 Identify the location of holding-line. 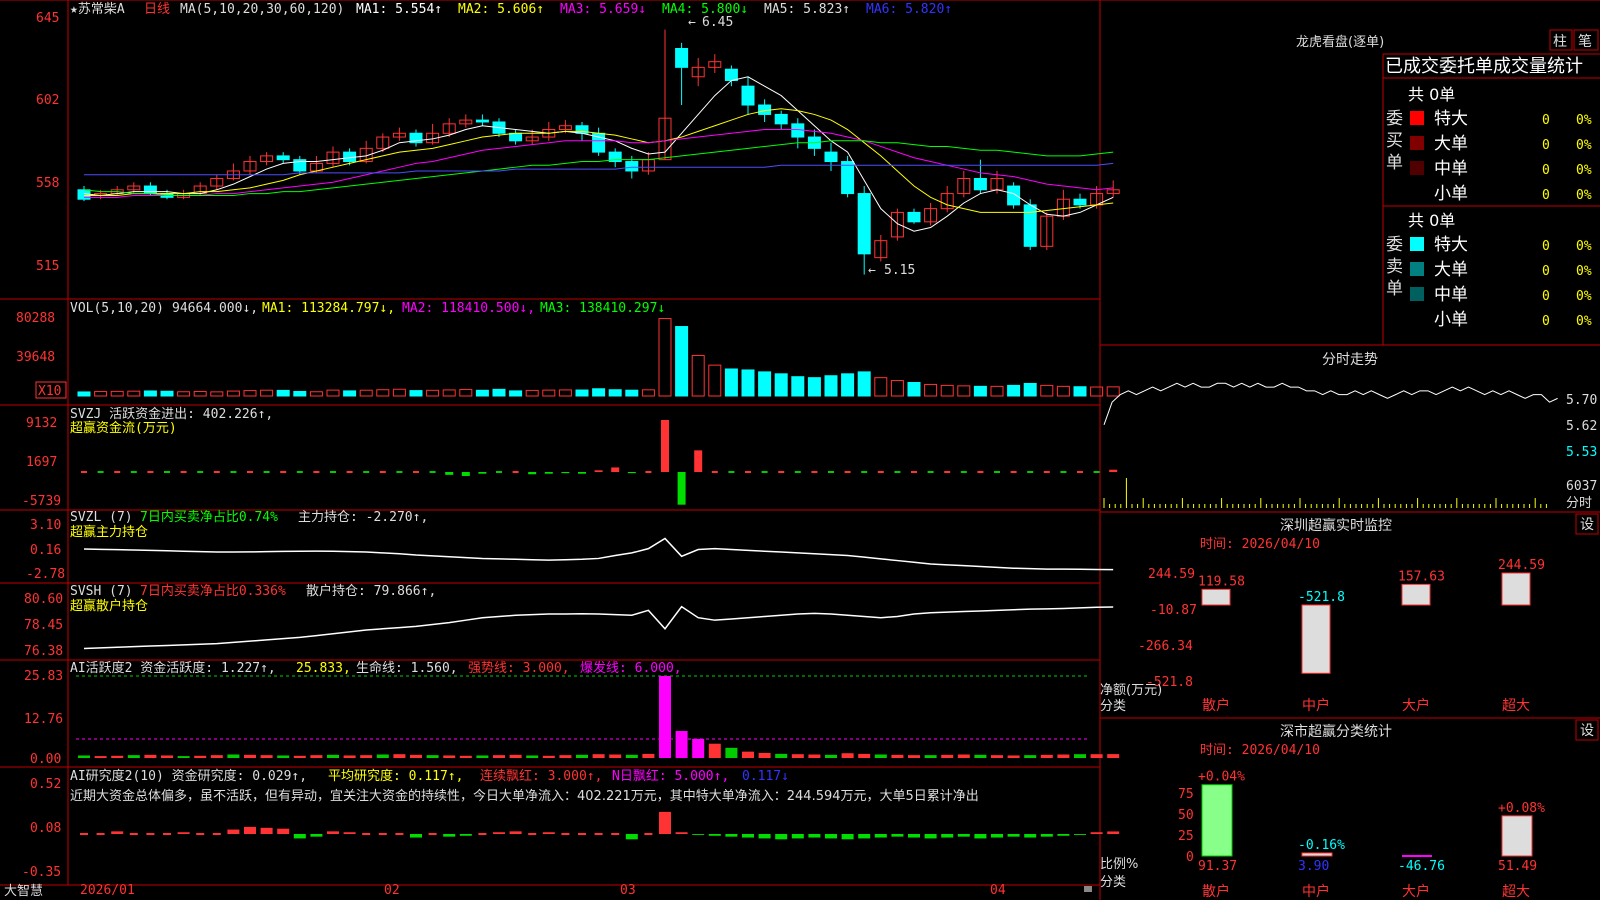
(598, 554).